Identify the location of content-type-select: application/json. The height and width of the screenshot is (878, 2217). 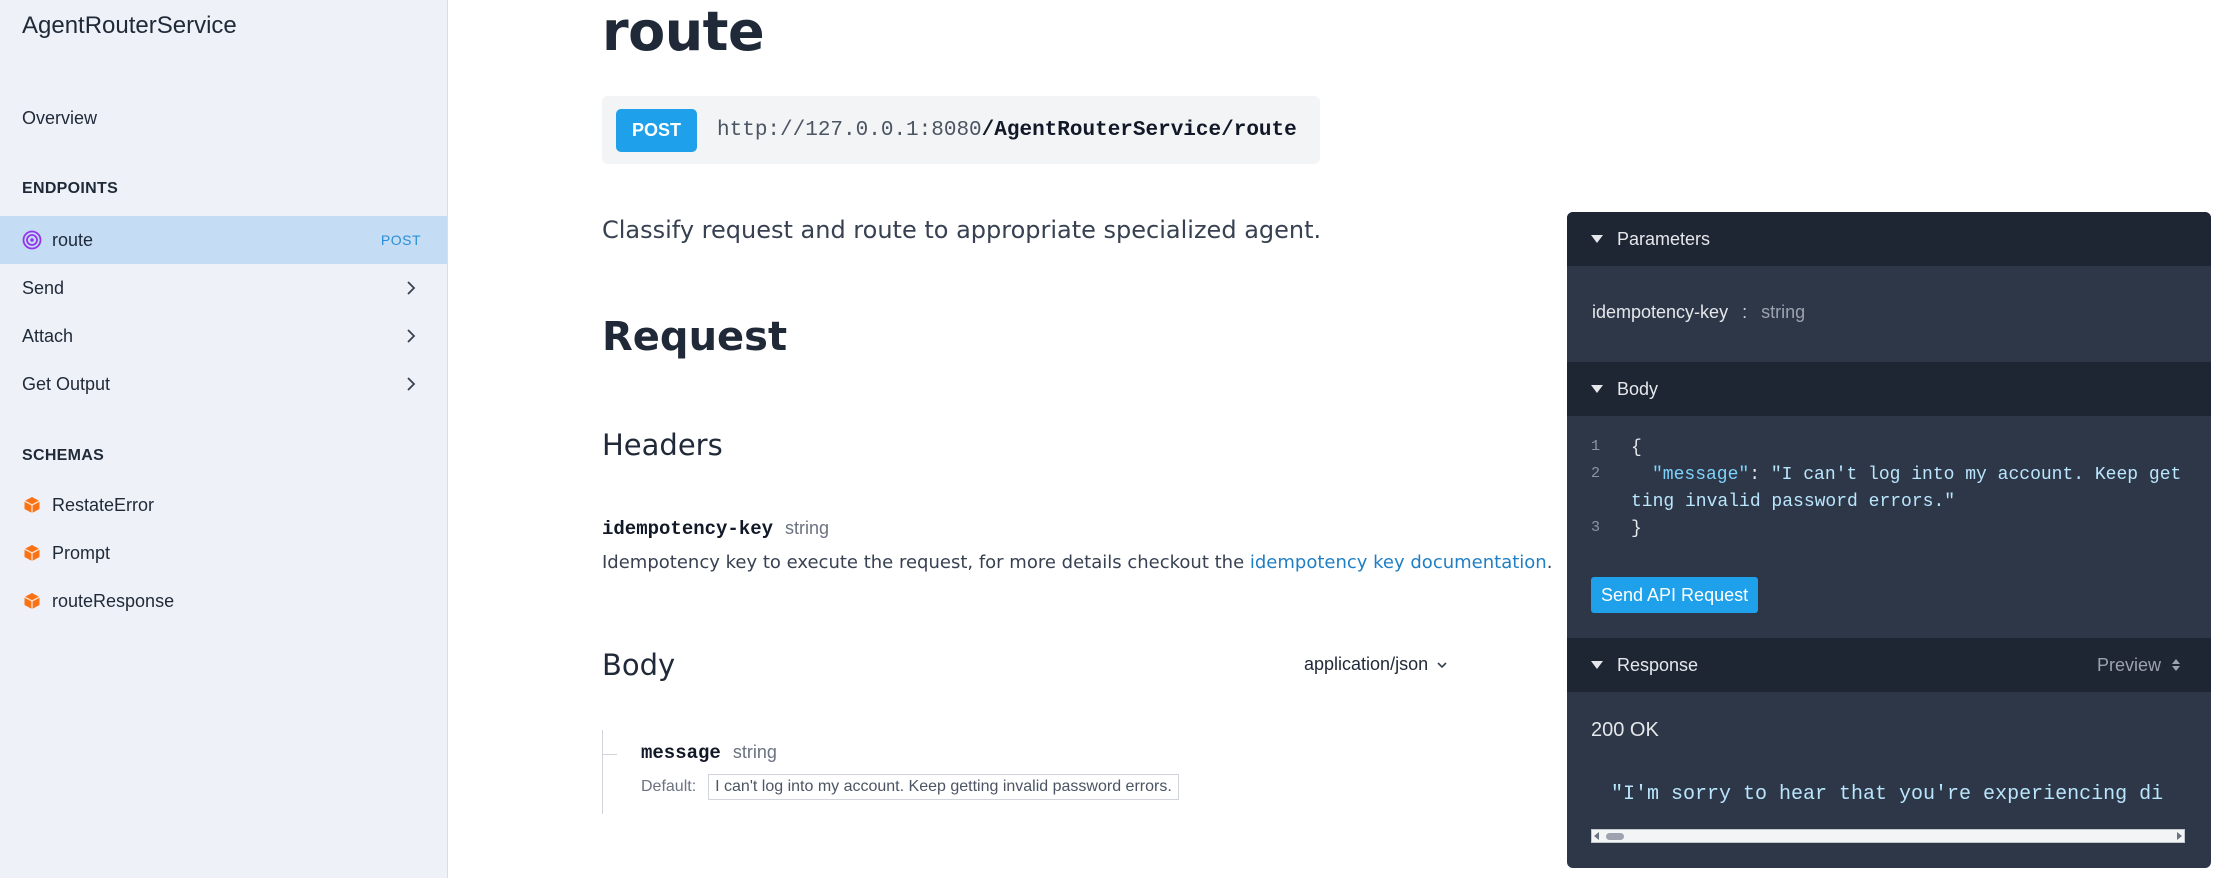
(1376, 664).